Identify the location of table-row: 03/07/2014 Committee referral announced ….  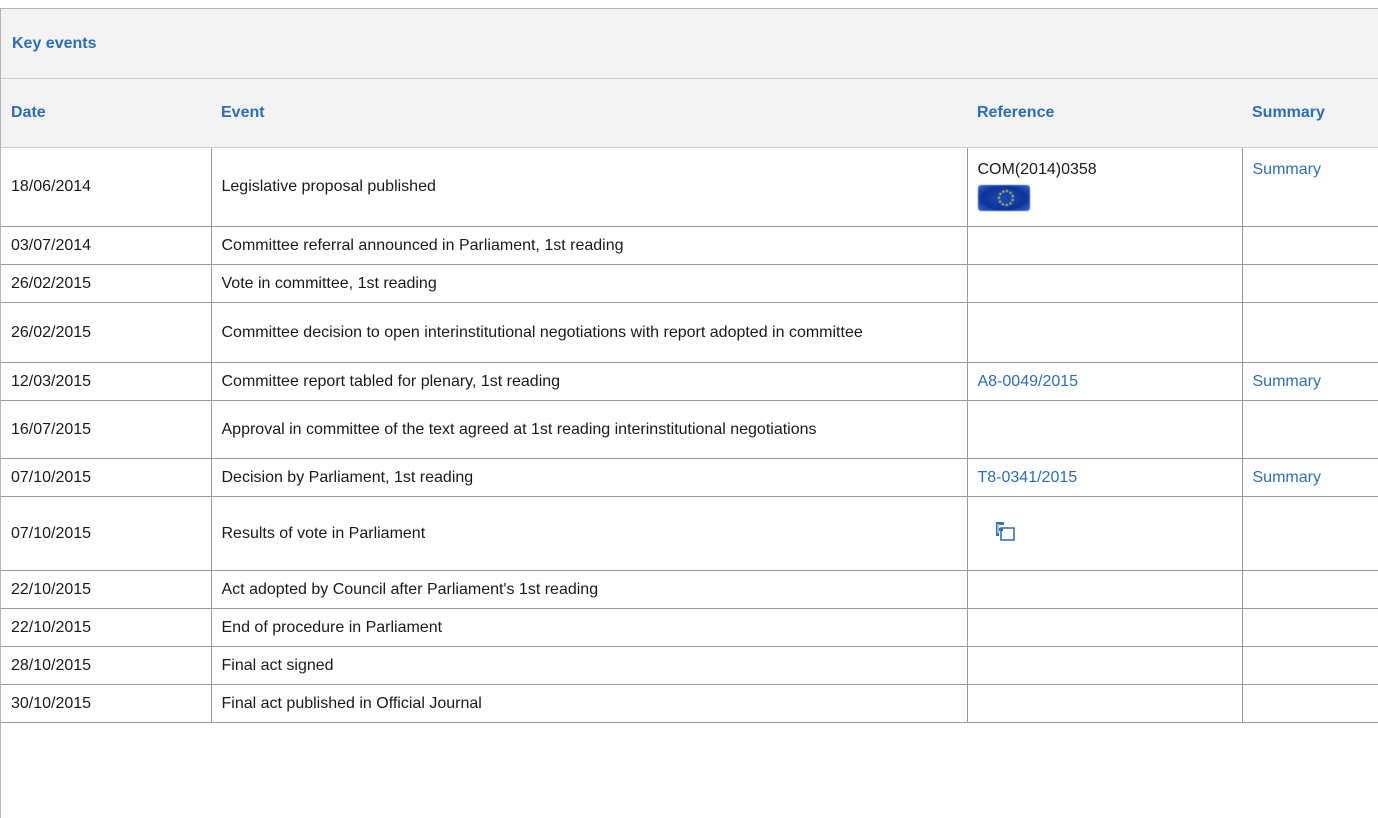
(689, 245).